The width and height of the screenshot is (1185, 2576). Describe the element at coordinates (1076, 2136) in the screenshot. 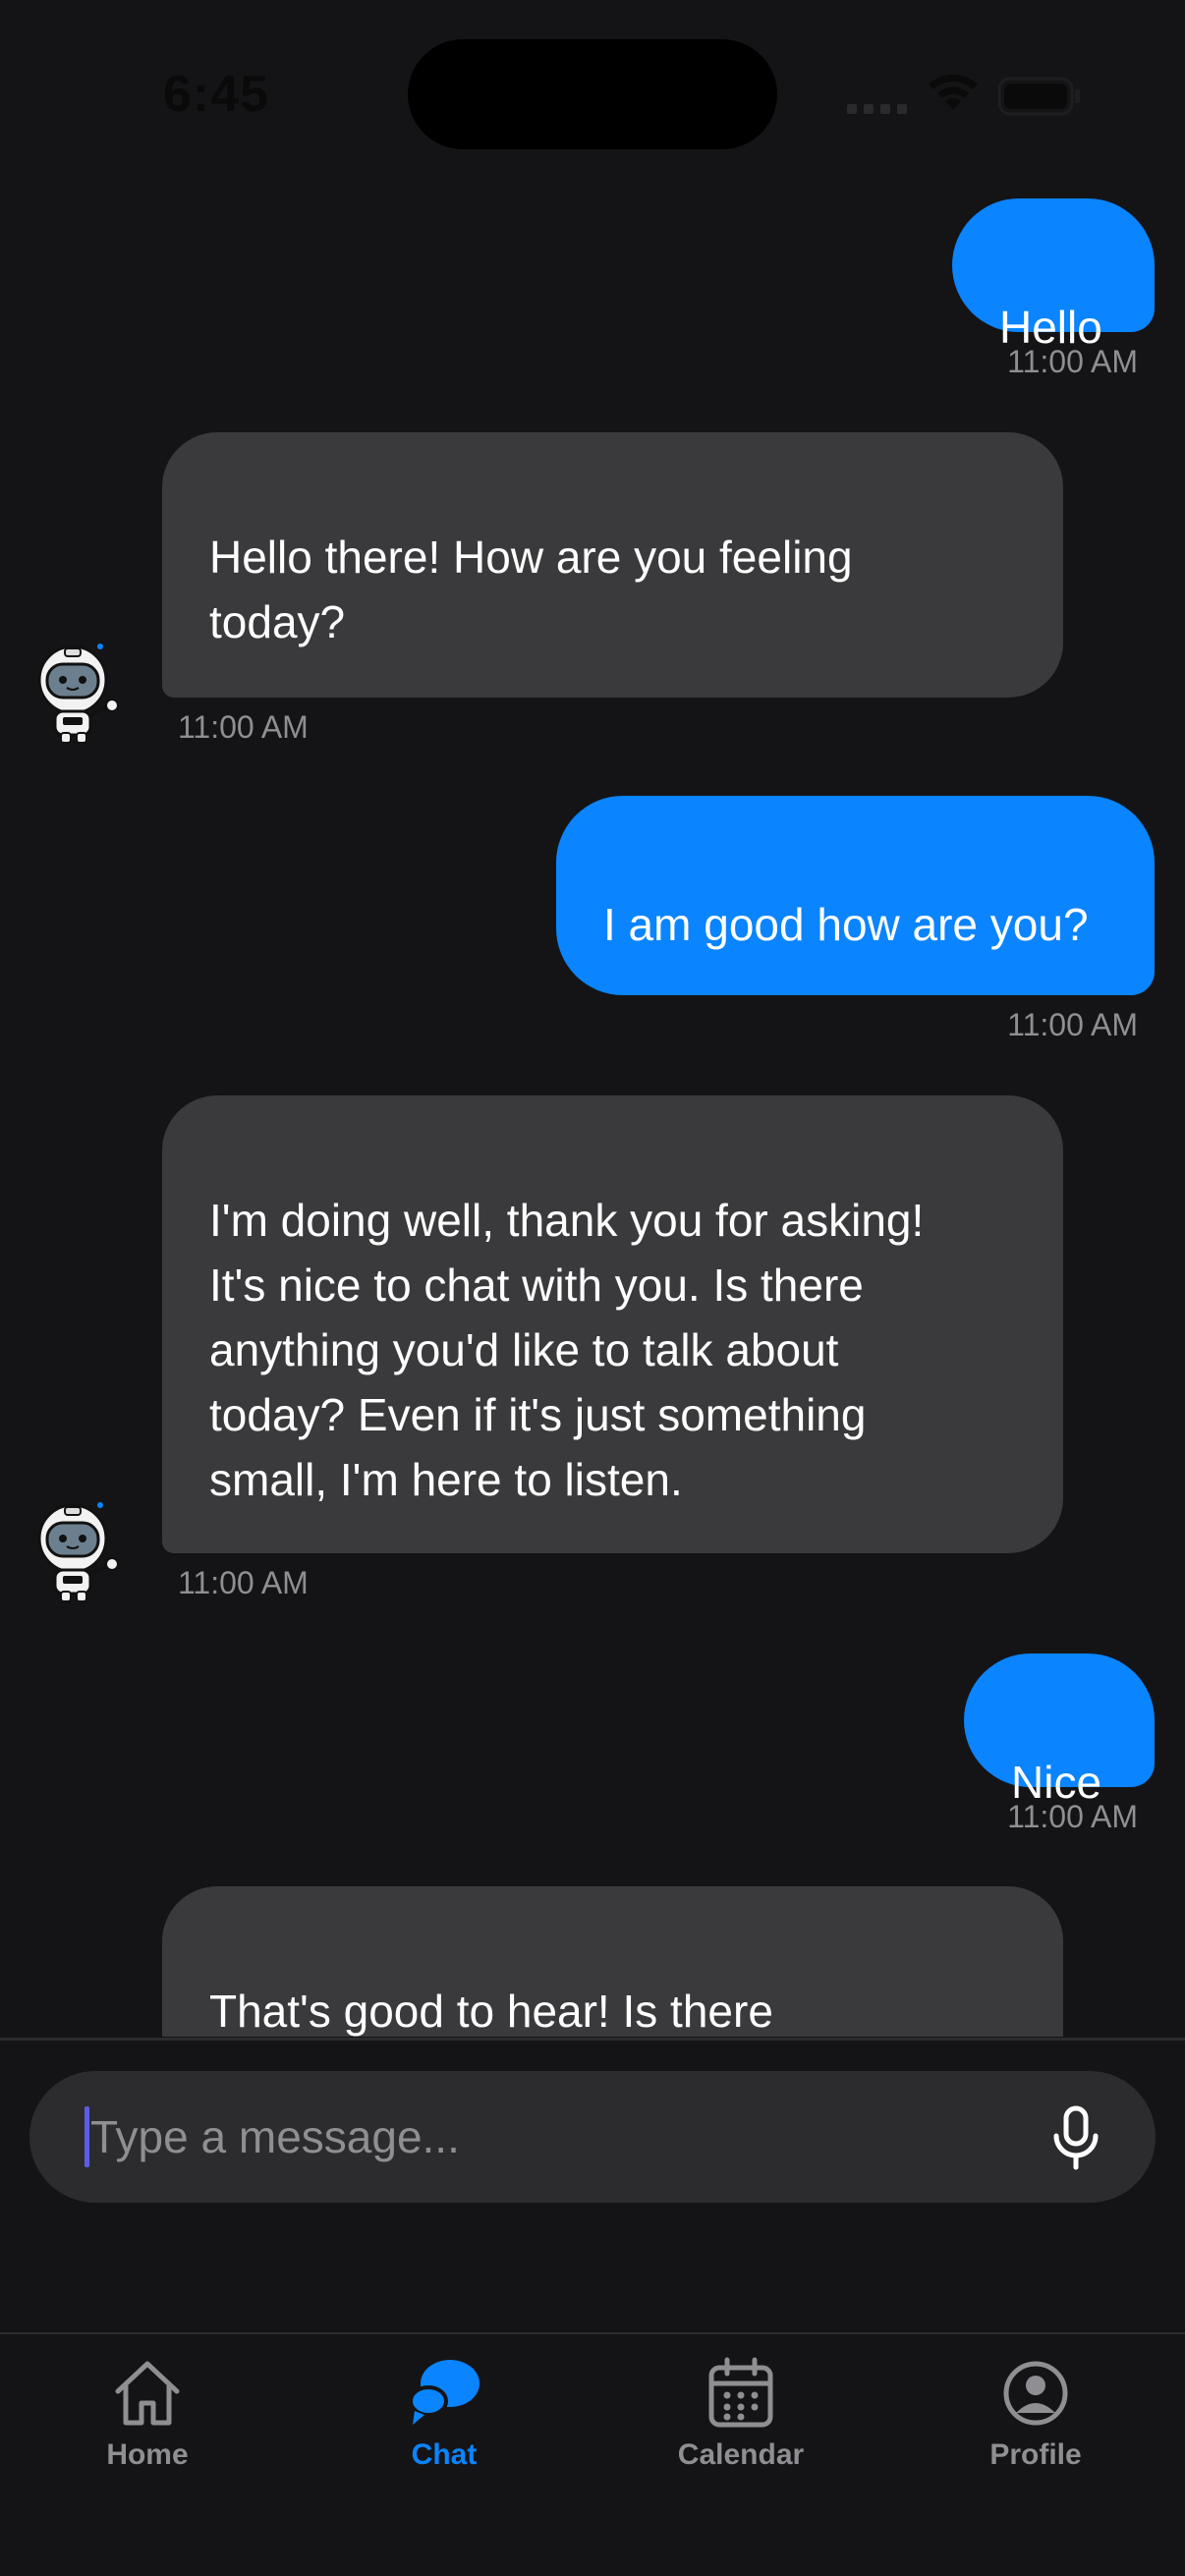

I see `microphone-icon` at that location.